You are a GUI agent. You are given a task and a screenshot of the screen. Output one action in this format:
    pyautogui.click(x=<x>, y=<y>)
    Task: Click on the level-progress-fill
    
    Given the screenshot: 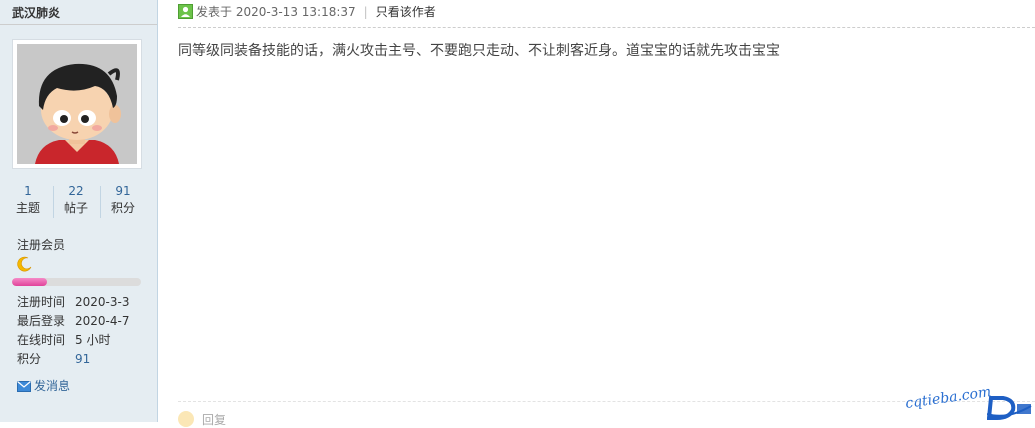 What is the action you would take?
    pyautogui.click(x=29, y=282)
    